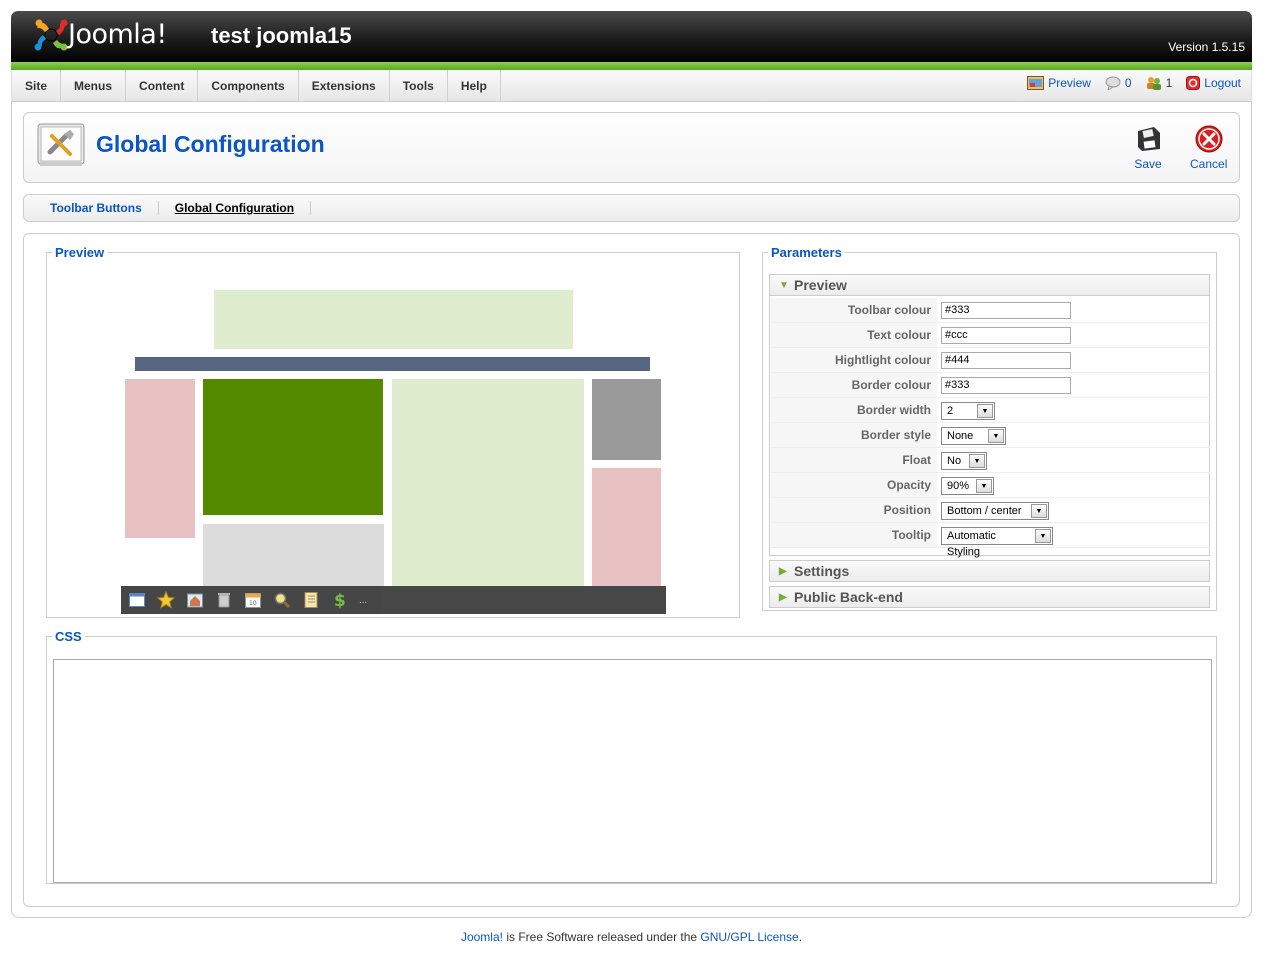 The height and width of the screenshot is (956, 1263). Describe the element at coordinates (1006, 385) in the screenshot. I see `border-colour-input: #333` at that location.